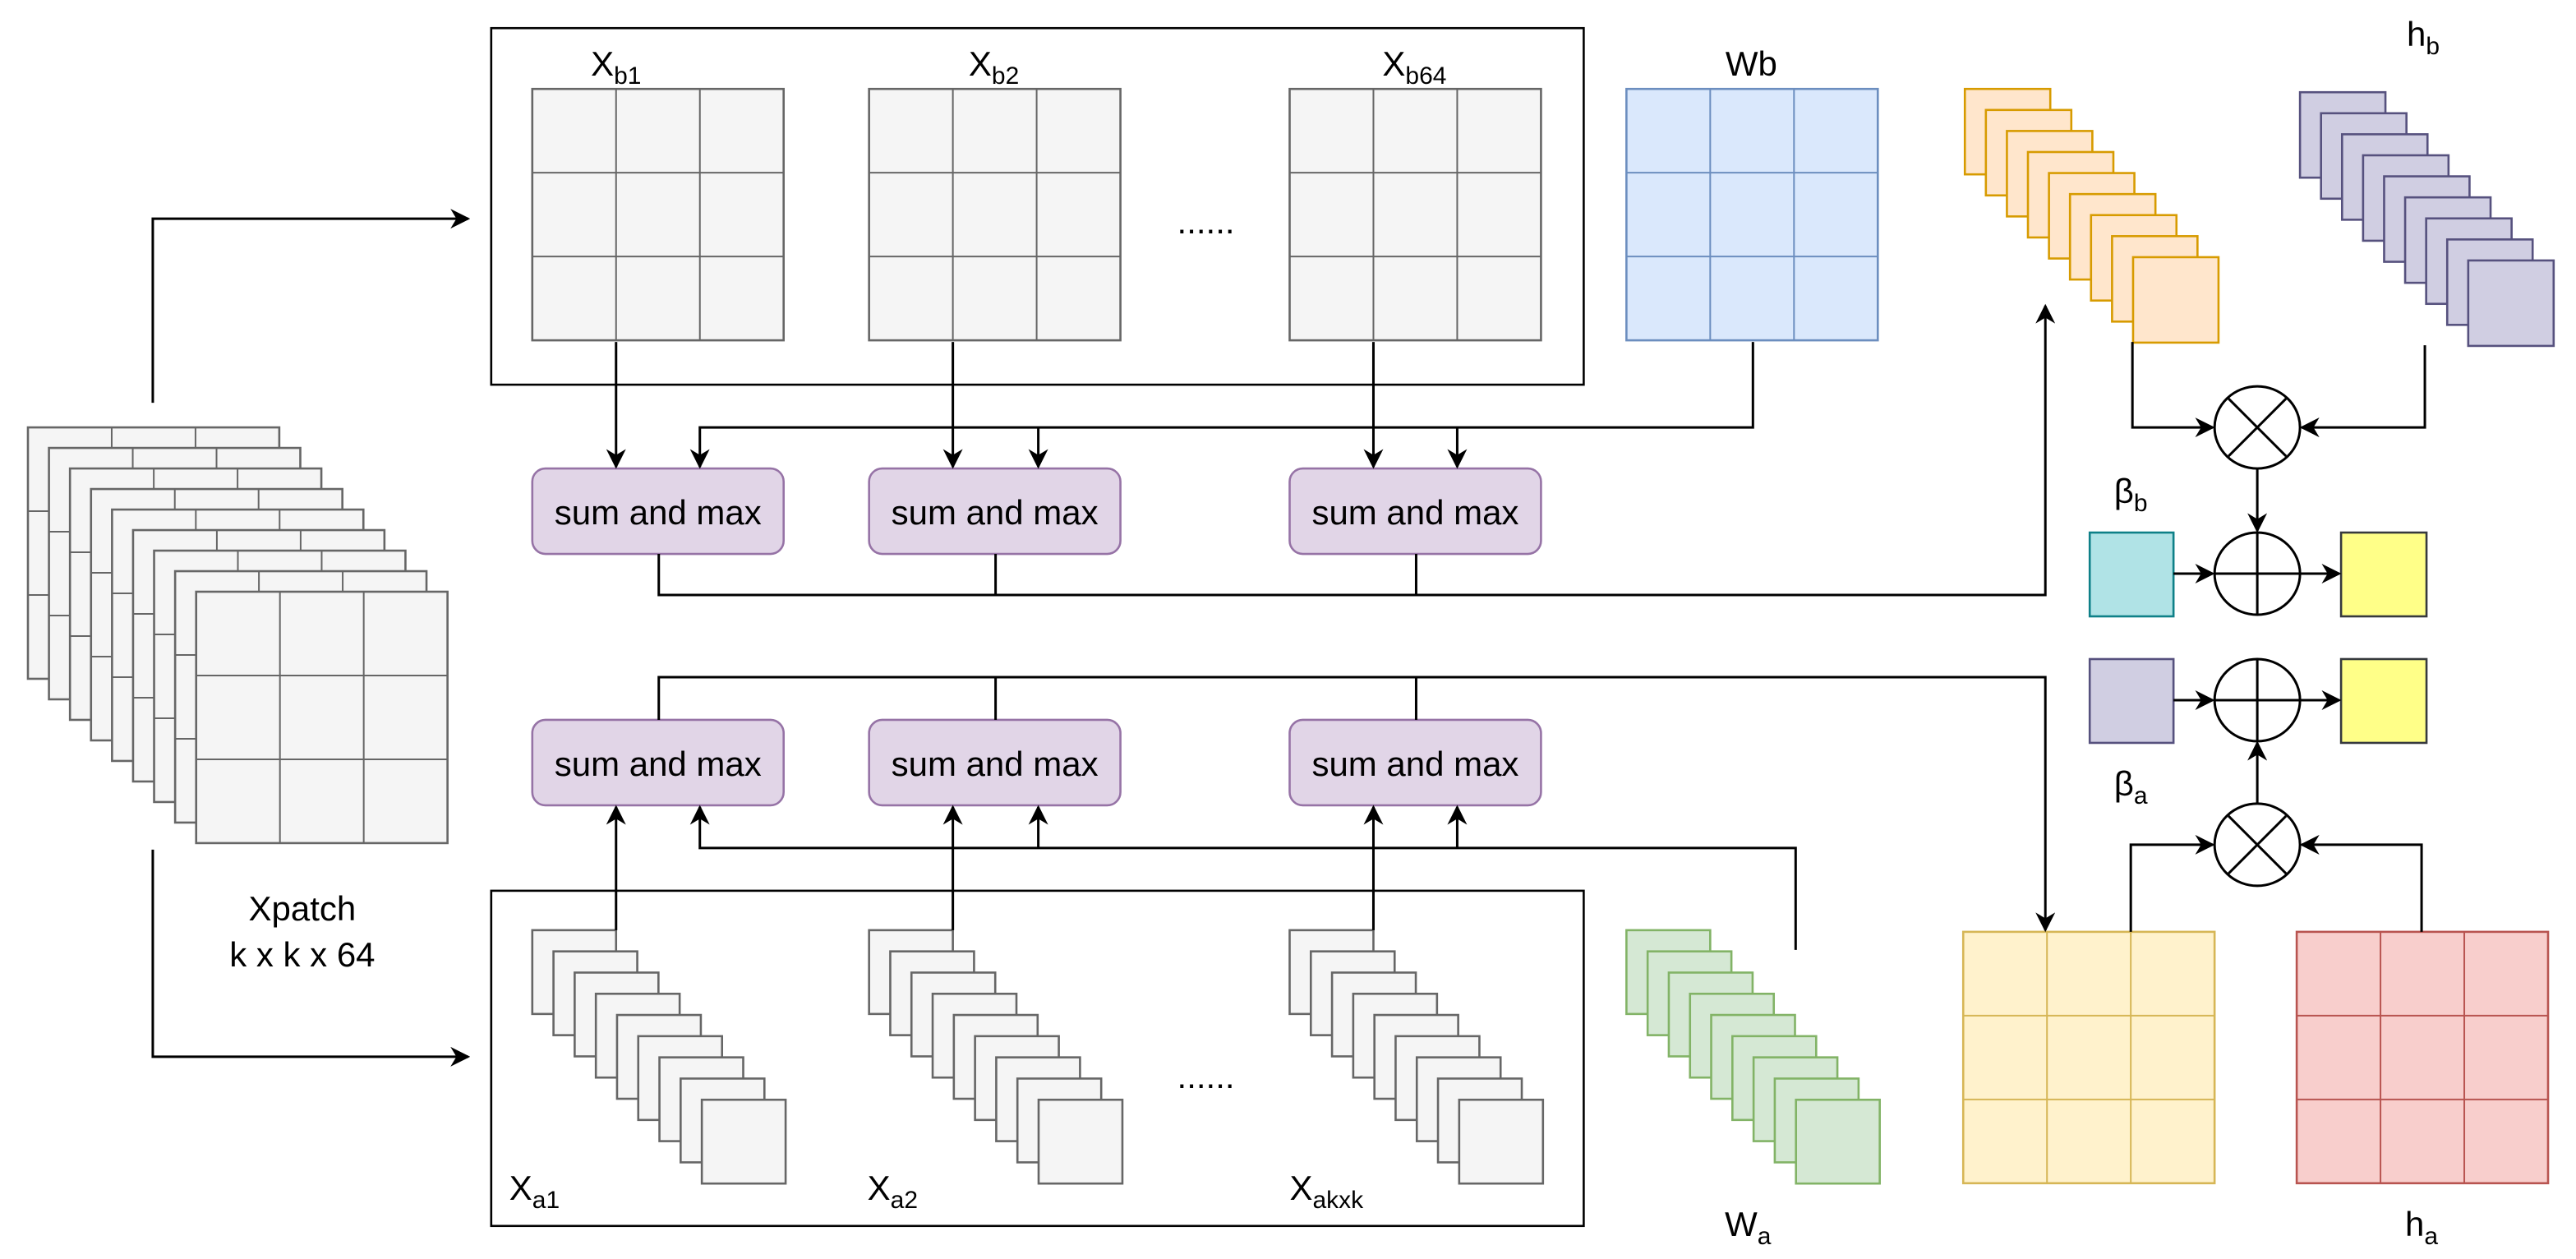 The image size is (2576, 1259). I want to click on feature-a-grid-frame, so click(2088, 1057).